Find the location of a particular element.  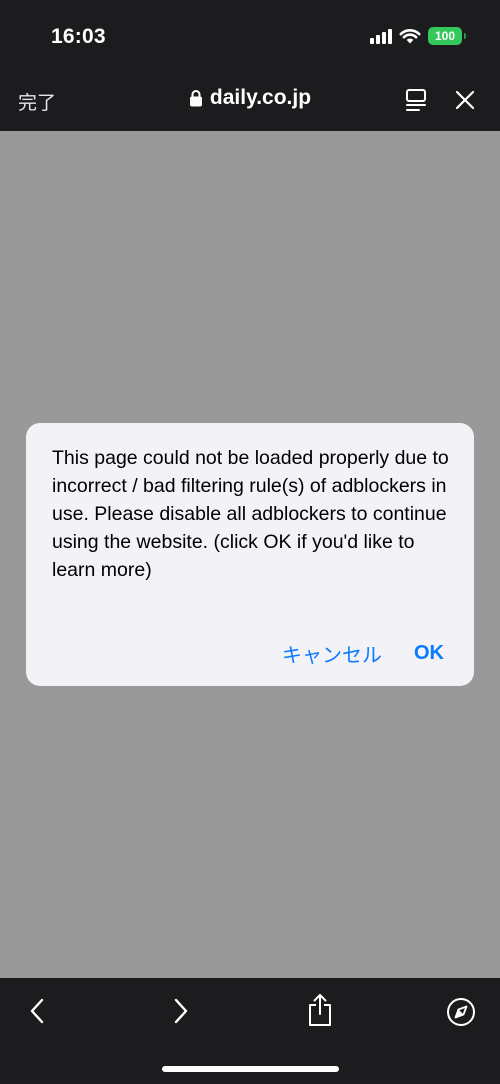

reader-mode-icon is located at coordinates (416, 102).